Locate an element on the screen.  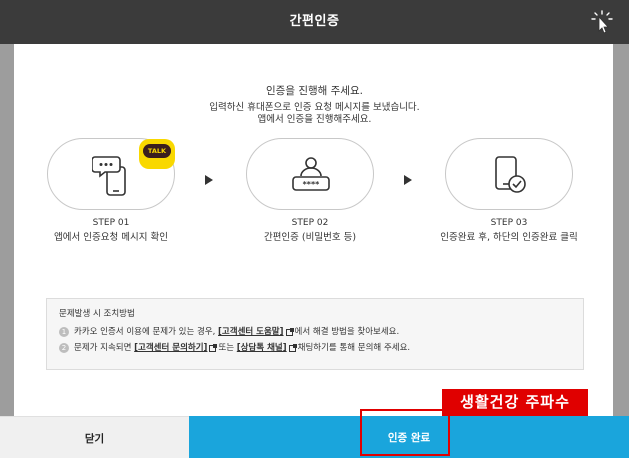
step-3-text: STEP 03 인증완료 후, 하단의 인증완료 클릭 is located at coordinates (509, 231).